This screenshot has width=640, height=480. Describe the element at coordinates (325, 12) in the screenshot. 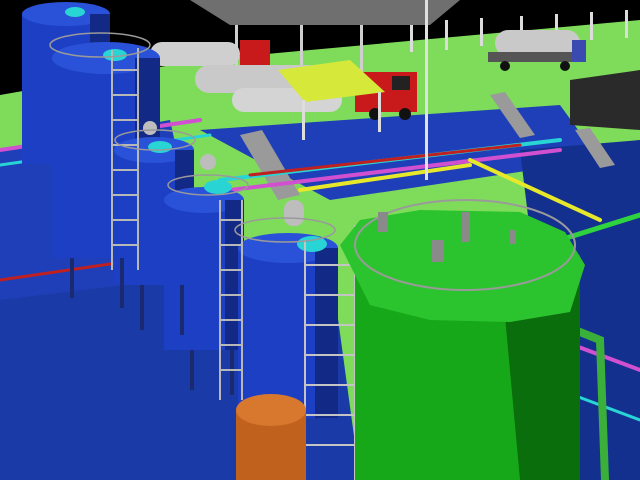

I see `loading-roof` at that location.